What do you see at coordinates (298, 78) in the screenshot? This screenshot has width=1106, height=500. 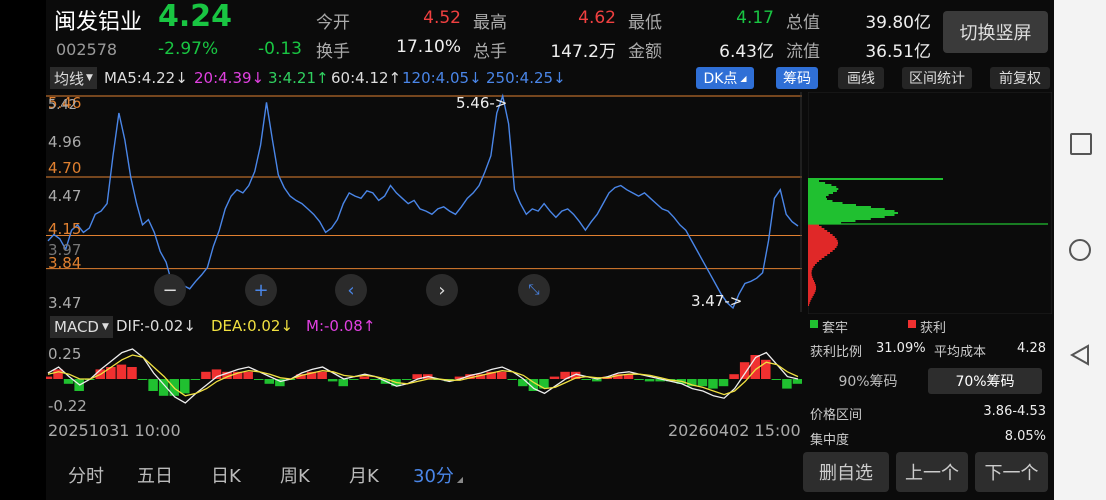 I see `ma3-value: 3:4.21↑` at bounding box center [298, 78].